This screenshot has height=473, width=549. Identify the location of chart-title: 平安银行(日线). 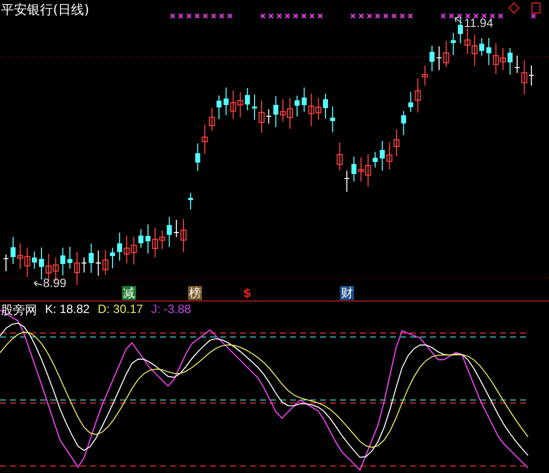
(45, 10).